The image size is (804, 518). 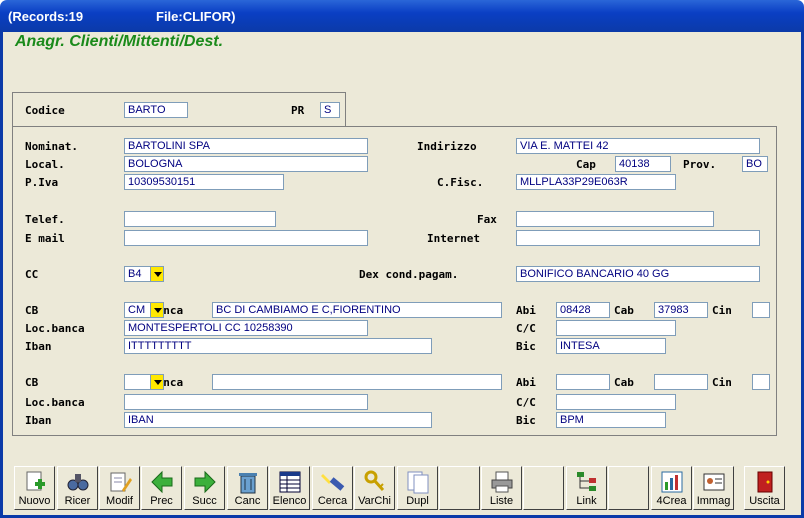 I want to click on succ-button: Succ, so click(x=204, y=488).